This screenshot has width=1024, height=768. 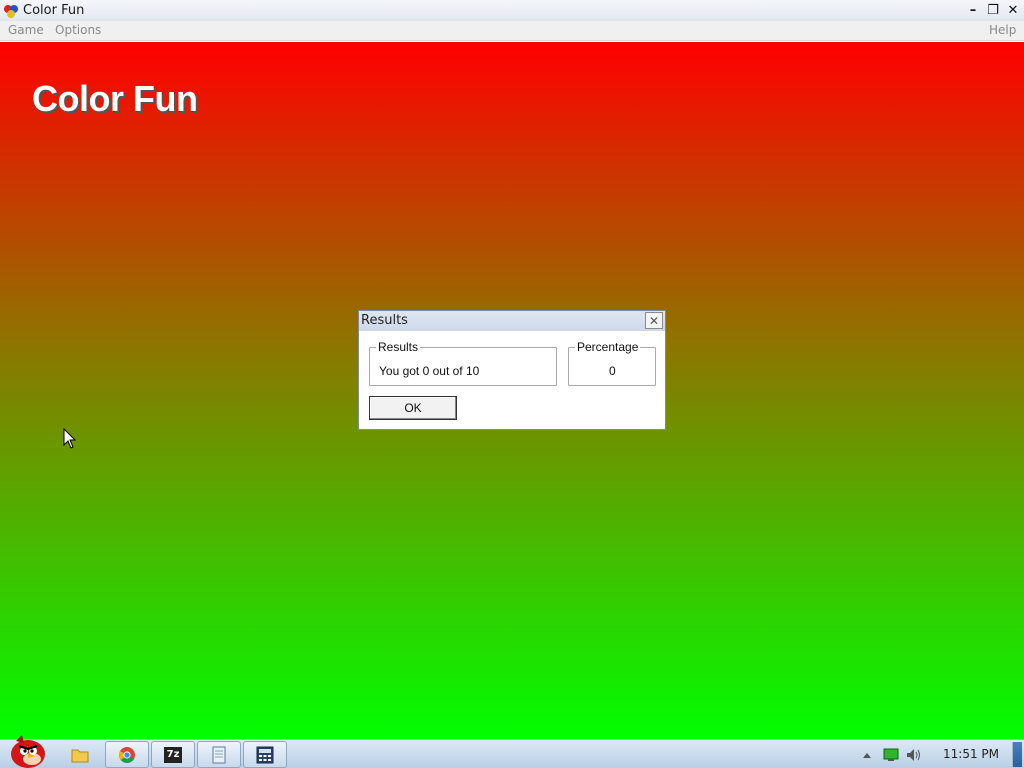 I want to click on menu-help: Help, so click(x=1002, y=30).